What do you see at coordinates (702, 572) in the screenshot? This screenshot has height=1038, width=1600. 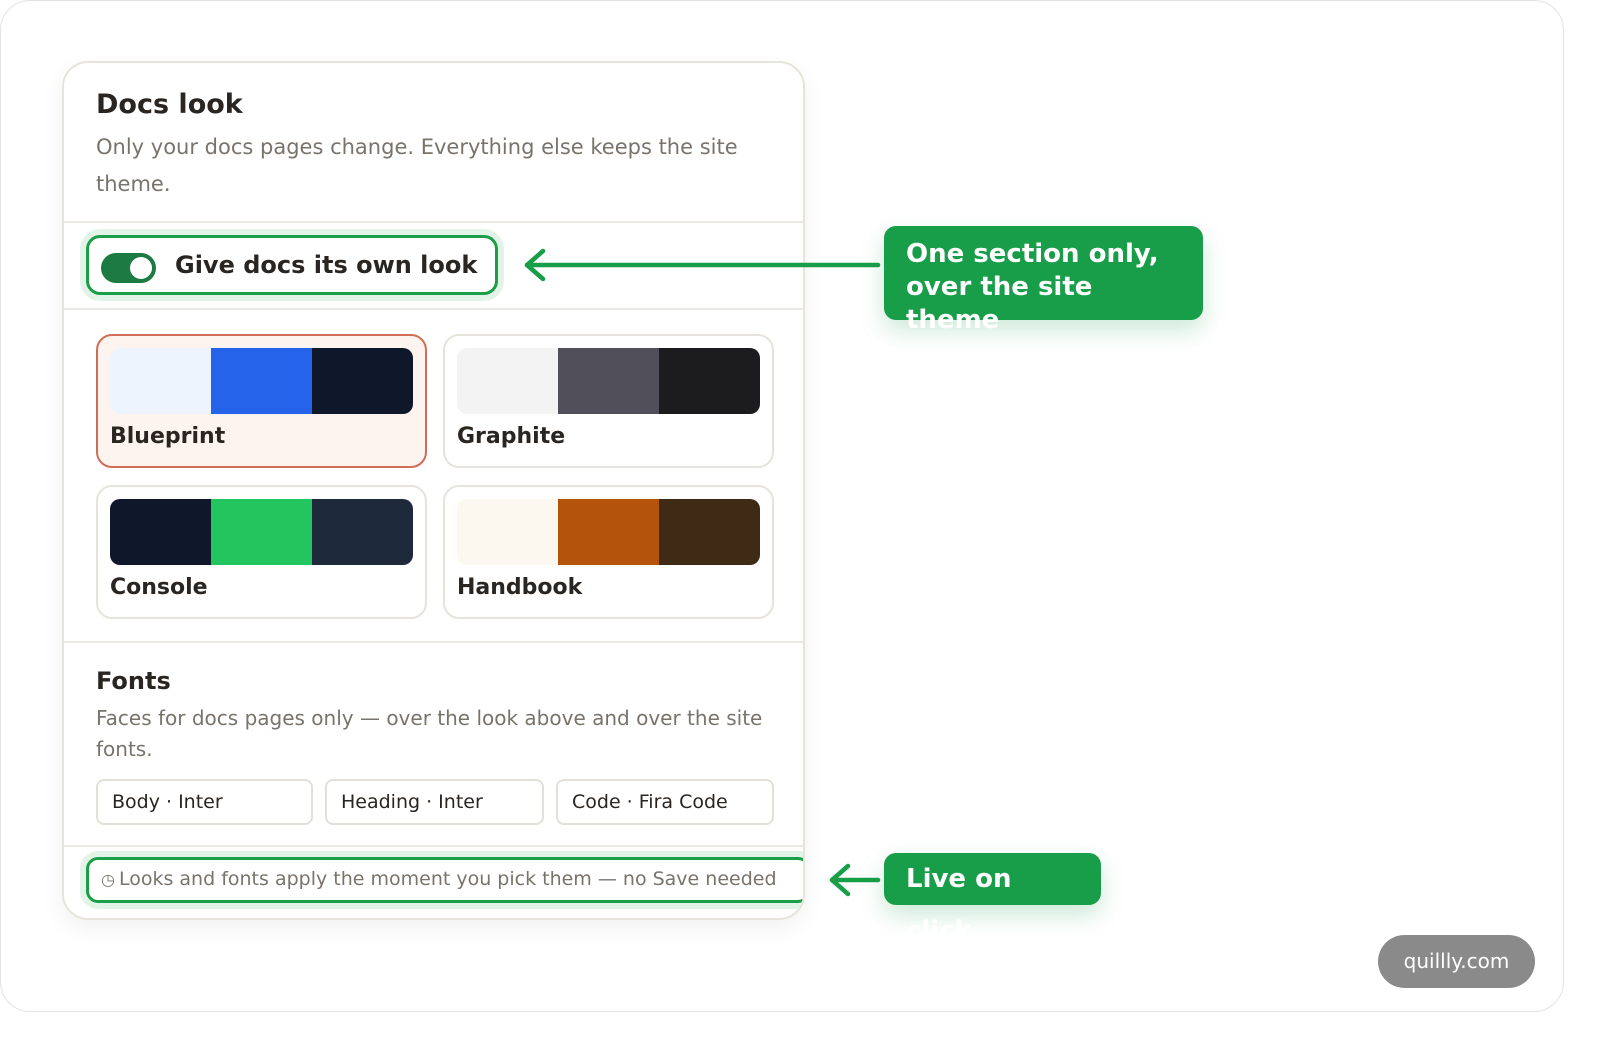 I see `callout-arrows` at bounding box center [702, 572].